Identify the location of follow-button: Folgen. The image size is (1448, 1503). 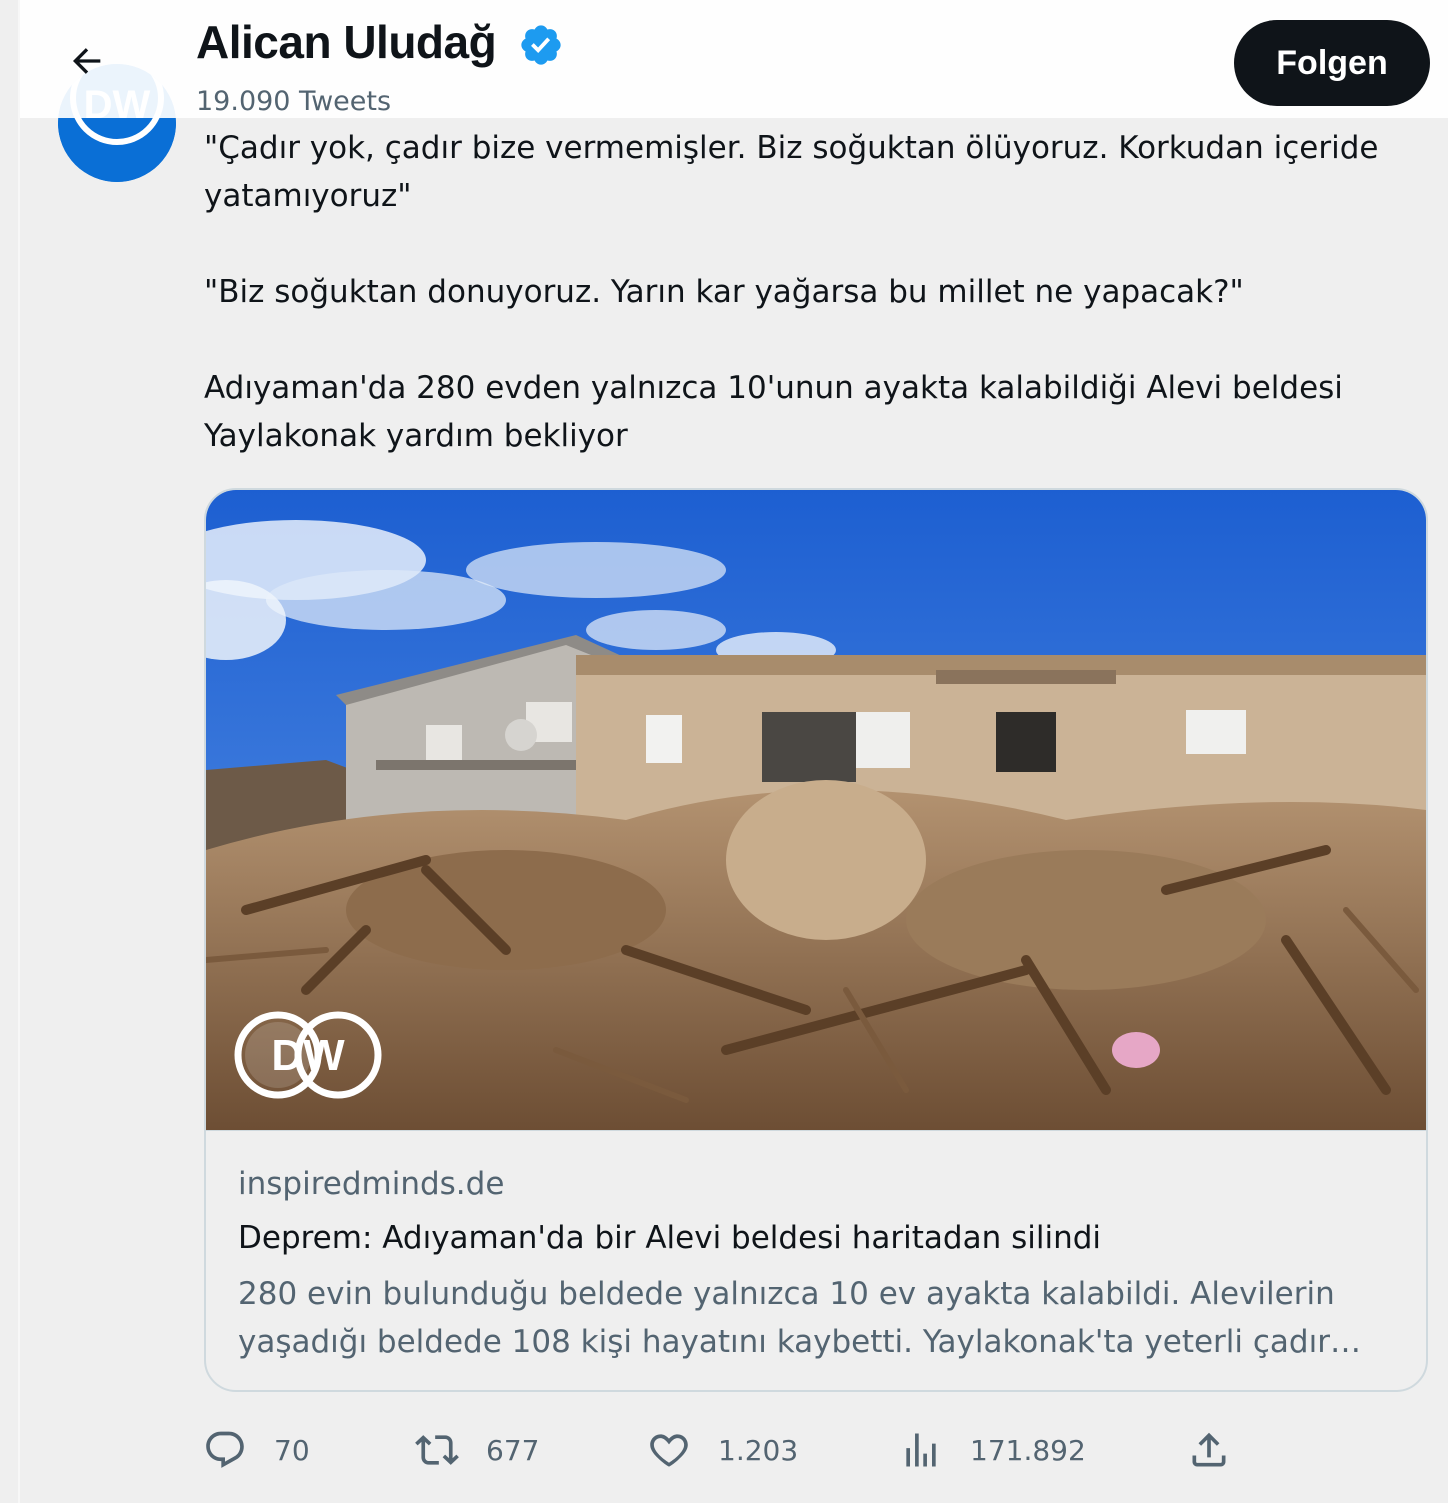
(1332, 63).